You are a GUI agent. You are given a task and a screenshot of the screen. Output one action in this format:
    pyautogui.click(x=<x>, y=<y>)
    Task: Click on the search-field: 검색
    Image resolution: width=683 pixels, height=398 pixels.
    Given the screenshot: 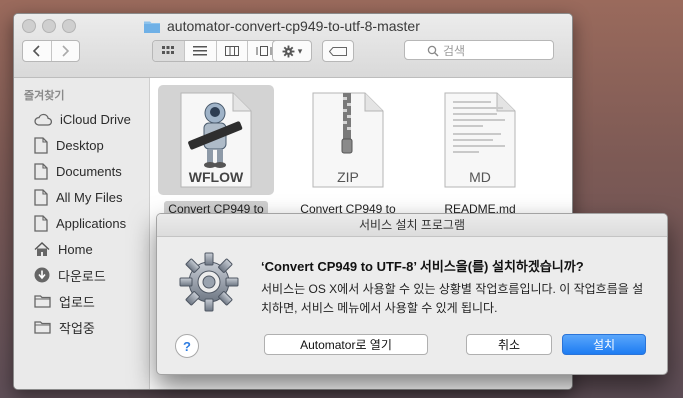 What is the action you would take?
    pyautogui.click(x=479, y=50)
    